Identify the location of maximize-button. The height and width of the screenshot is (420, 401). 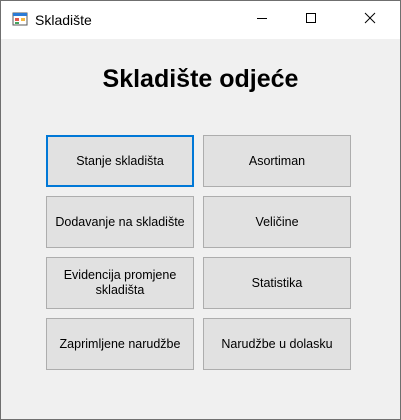
(311, 20).